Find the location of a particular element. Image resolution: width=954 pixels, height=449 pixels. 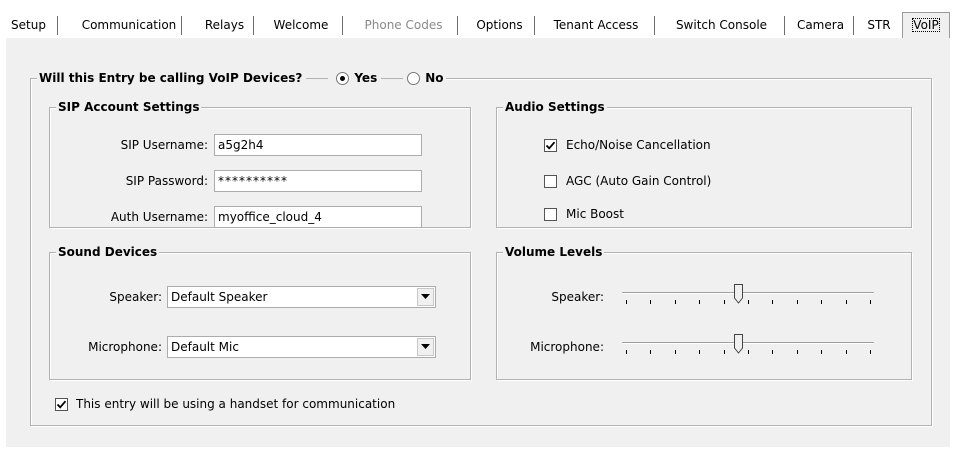

echo-cancellation-label: Echo/Noise Cancellation is located at coordinates (638, 145).